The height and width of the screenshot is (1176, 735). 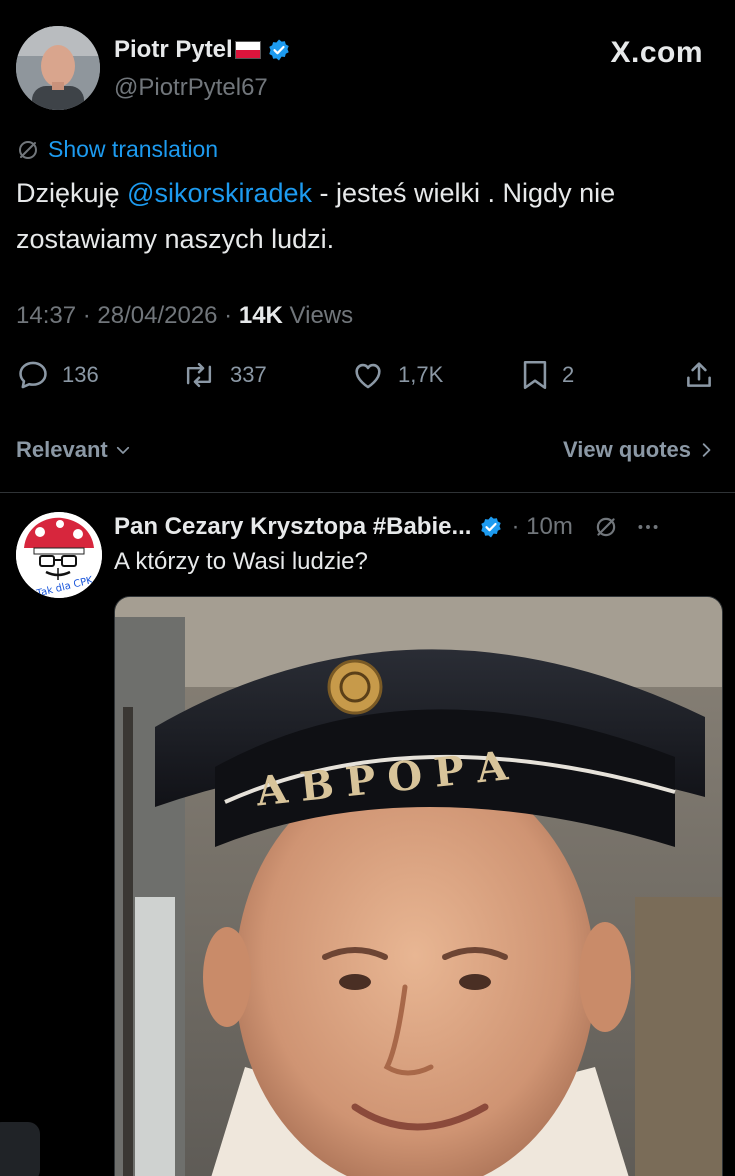 I want to click on translate-icon, so click(x=28, y=149).